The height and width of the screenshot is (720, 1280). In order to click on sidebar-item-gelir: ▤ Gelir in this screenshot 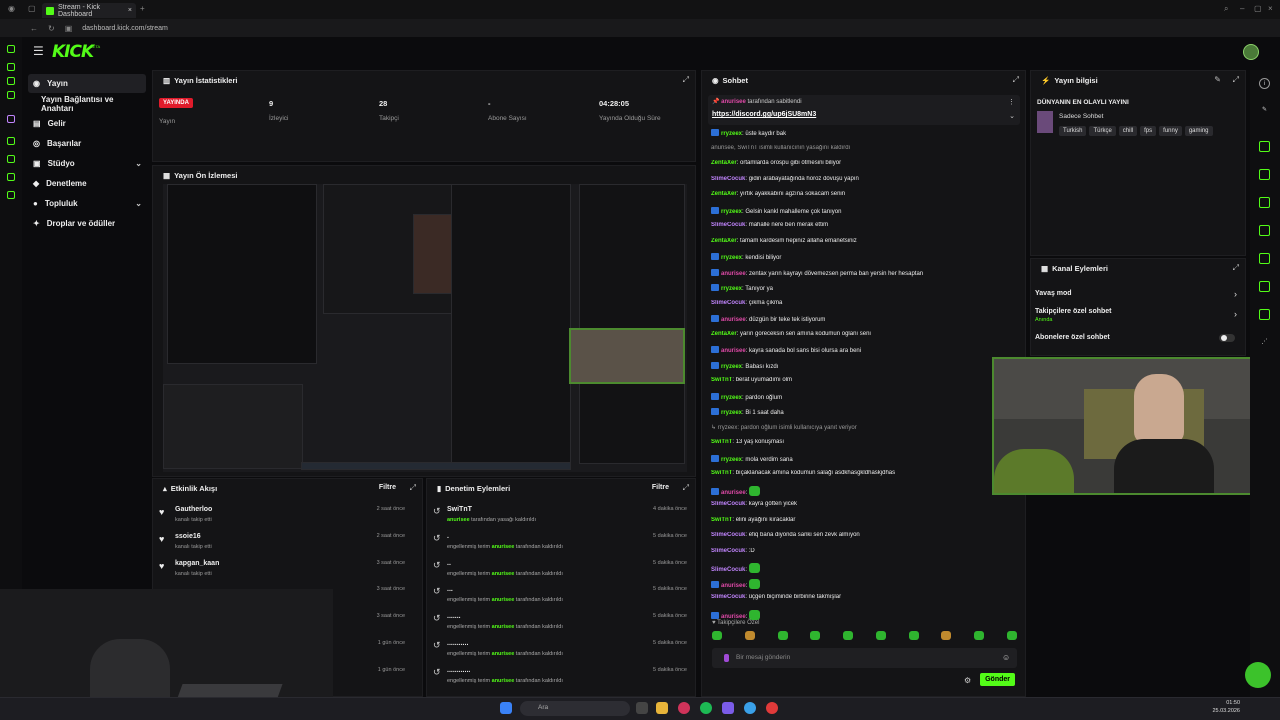, I will do `click(87, 123)`.